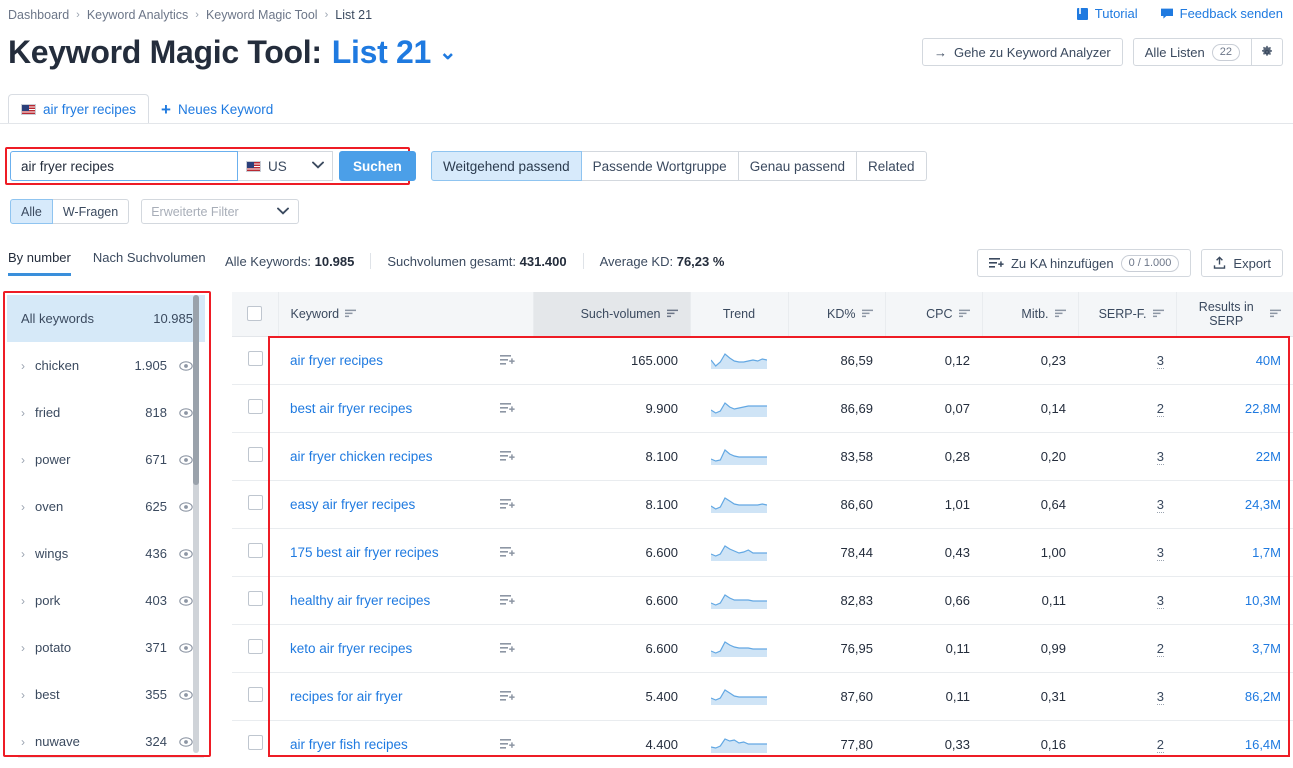 This screenshot has width=1293, height=768. What do you see at coordinates (106, 506) in the screenshot?
I see `sidebar-item-oven: › oven 625` at bounding box center [106, 506].